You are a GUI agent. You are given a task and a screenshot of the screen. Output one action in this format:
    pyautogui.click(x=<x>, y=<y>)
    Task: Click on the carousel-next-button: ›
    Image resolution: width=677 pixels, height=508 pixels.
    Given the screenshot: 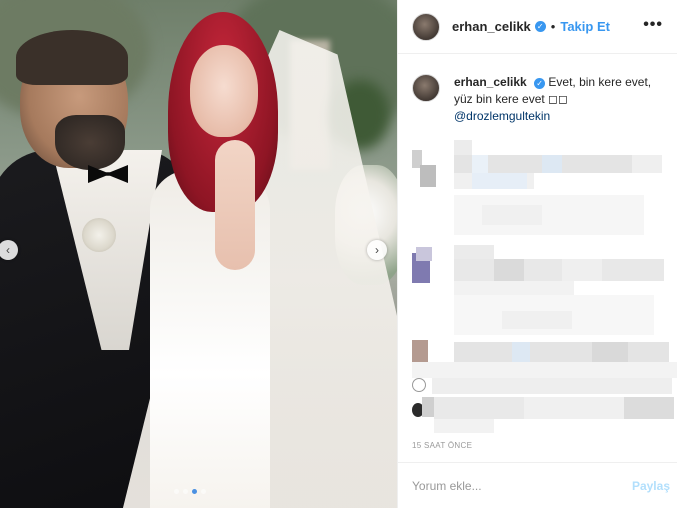 What is the action you would take?
    pyautogui.click(x=377, y=250)
    